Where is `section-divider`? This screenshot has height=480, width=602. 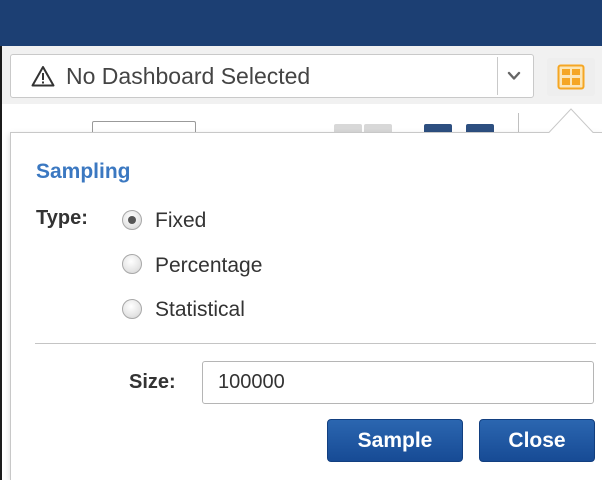 section-divider is located at coordinates (315, 343).